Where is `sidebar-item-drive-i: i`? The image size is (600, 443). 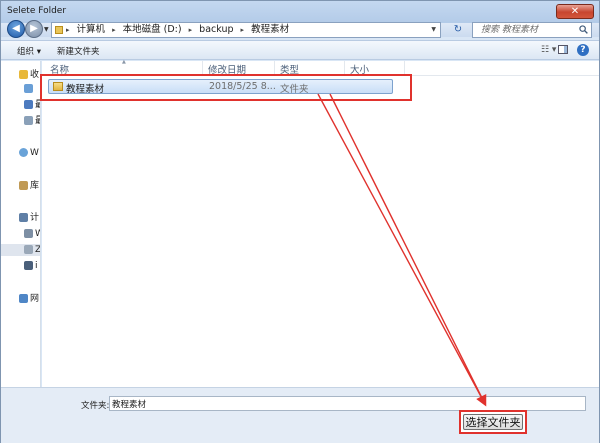 sidebar-item-drive-i: i is located at coordinates (20, 266).